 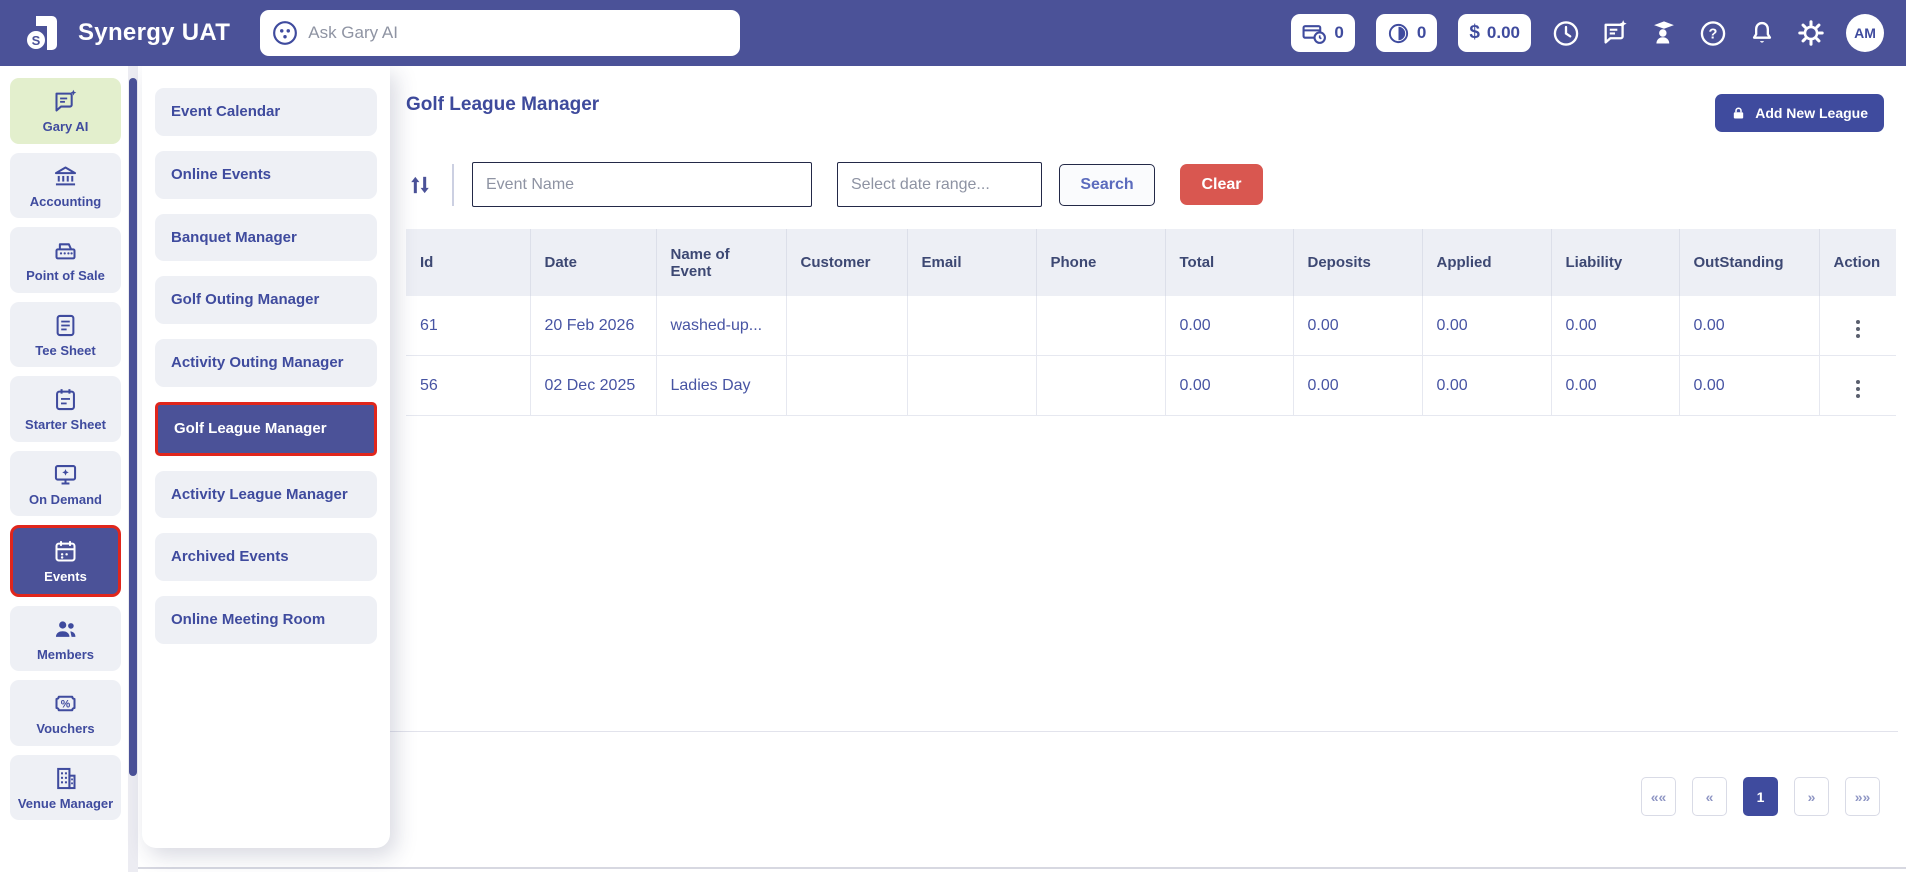 What do you see at coordinates (266, 174) in the screenshot?
I see `submenu-item-online-events: Online Events` at bounding box center [266, 174].